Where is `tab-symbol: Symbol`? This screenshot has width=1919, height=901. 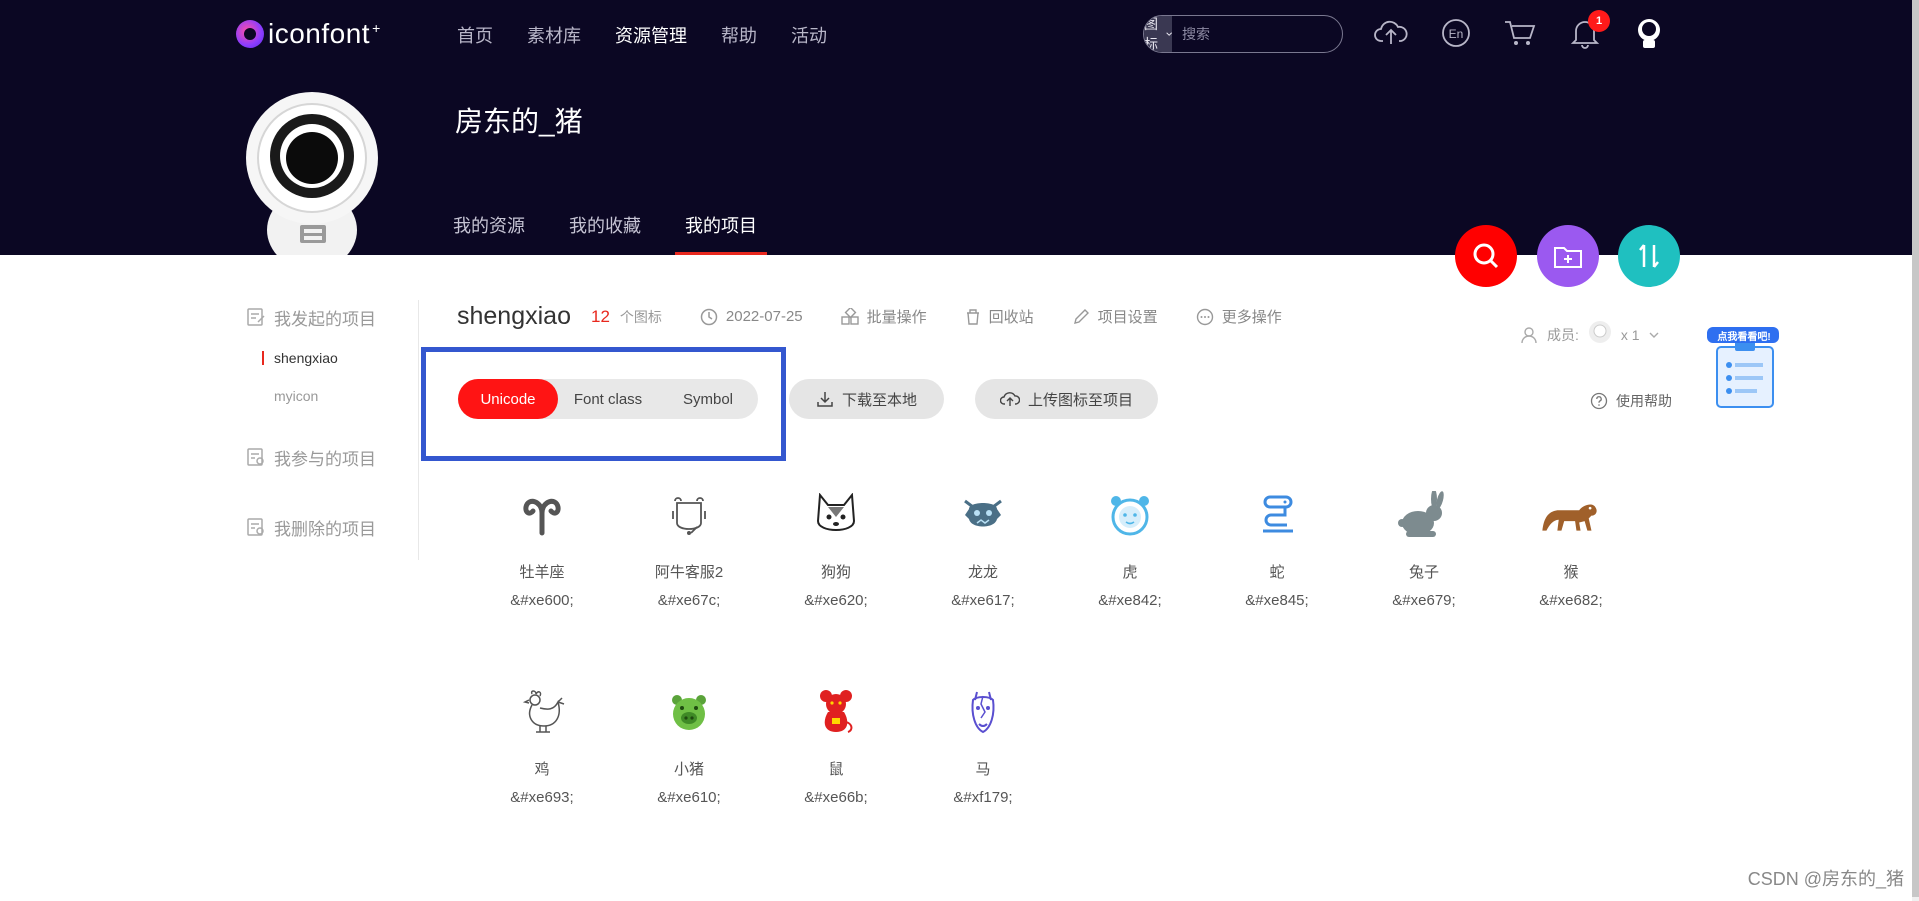 tab-symbol: Symbol is located at coordinates (708, 399).